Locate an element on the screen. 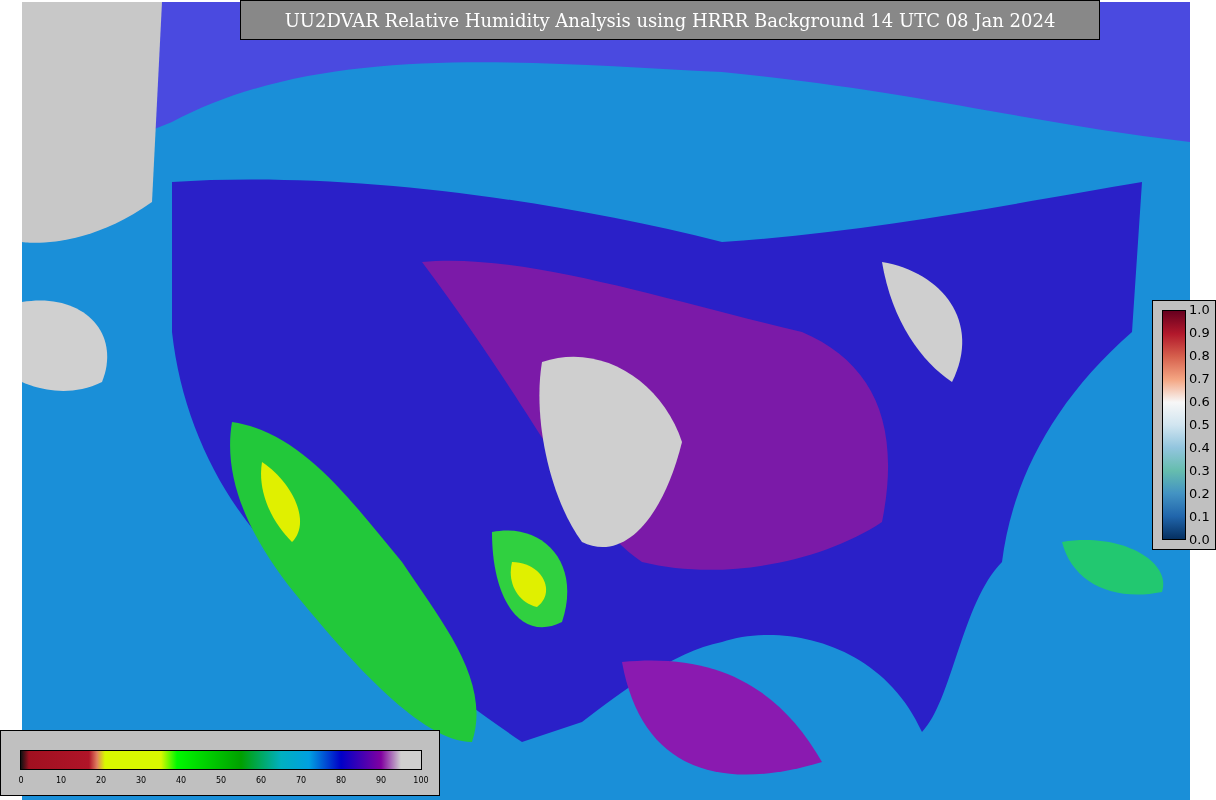 The height and width of the screenshot is (800, 1216). colorbar-tick-label: 90 is located at coordinates (381, 780).